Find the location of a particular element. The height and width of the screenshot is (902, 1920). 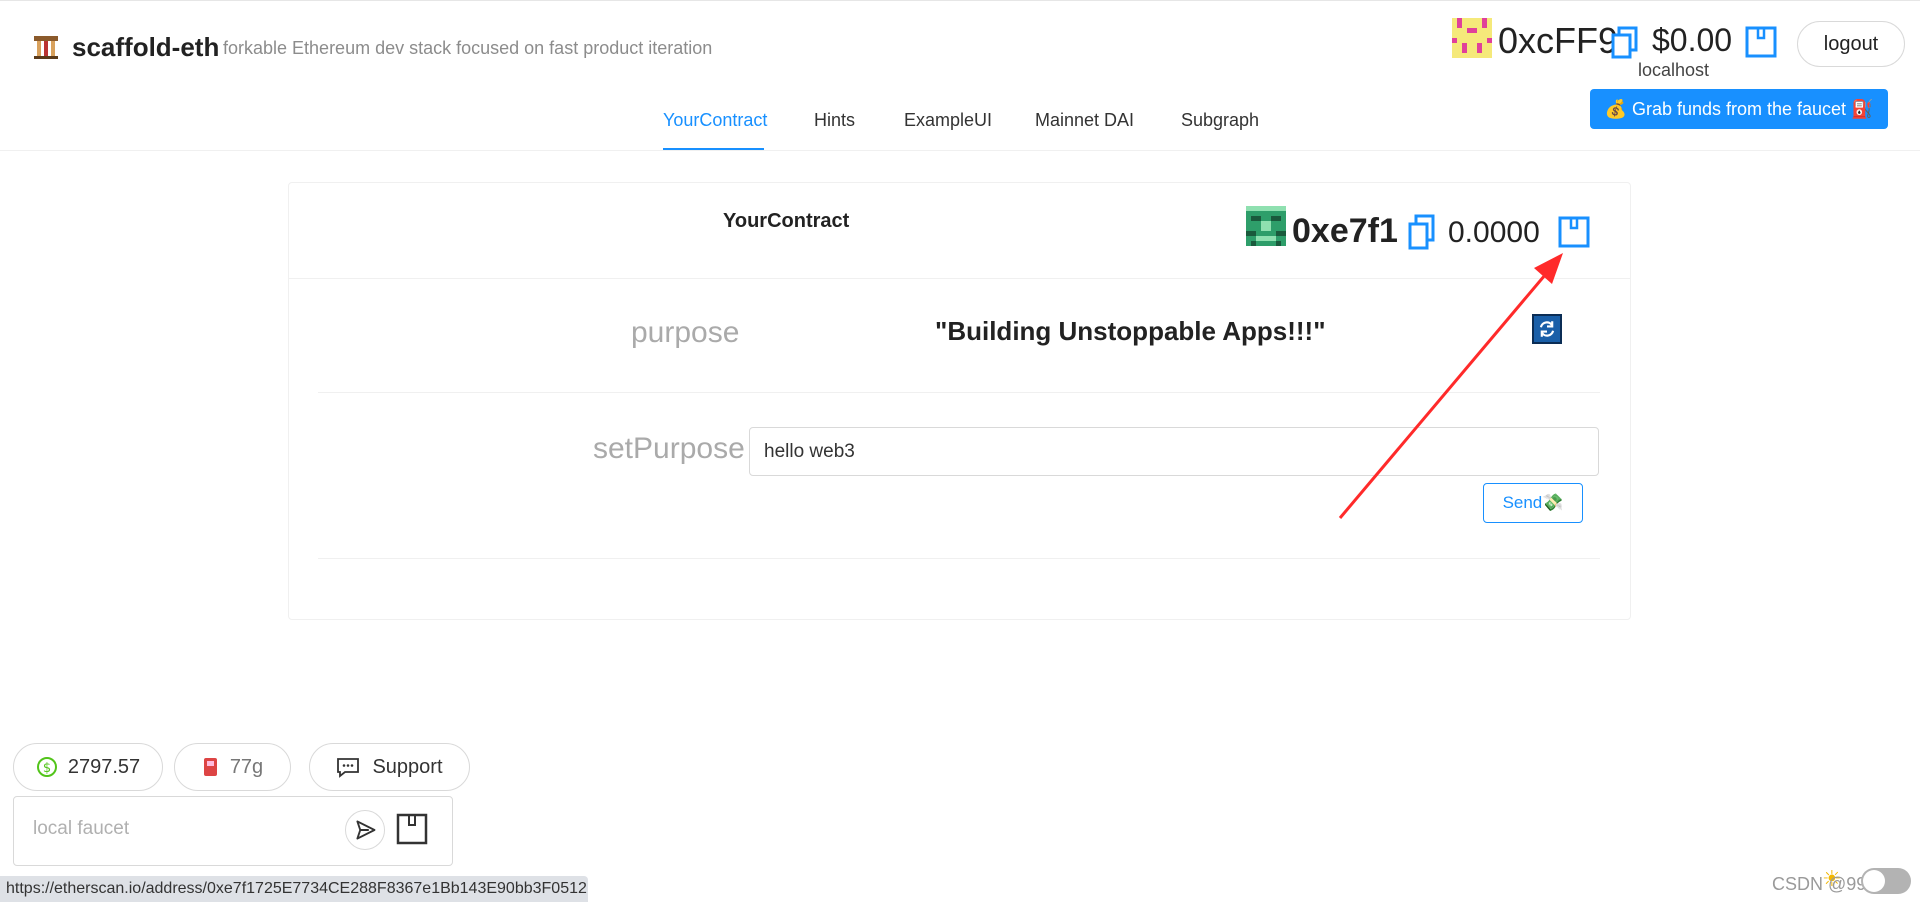

contract-blockie-avatar is located at coordinates (1266, 226).